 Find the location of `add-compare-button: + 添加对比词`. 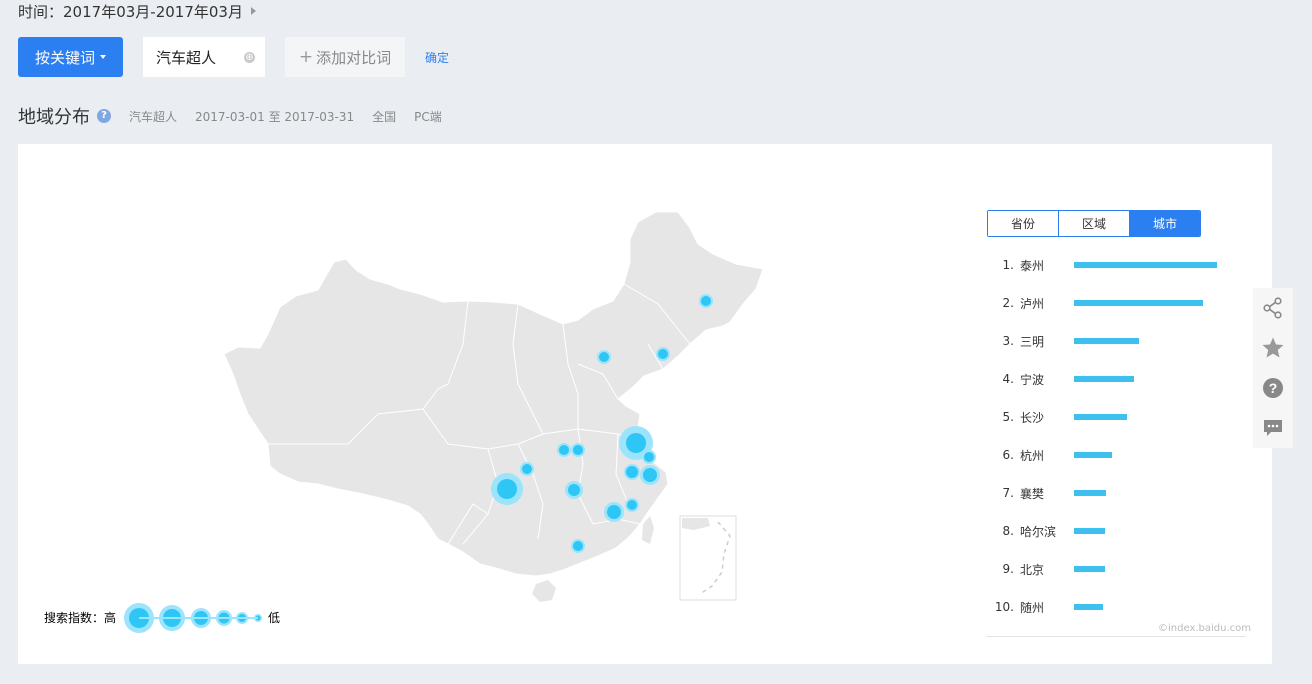

add-compare-button: + 添加对比词 is located at coordinates (345, 57).